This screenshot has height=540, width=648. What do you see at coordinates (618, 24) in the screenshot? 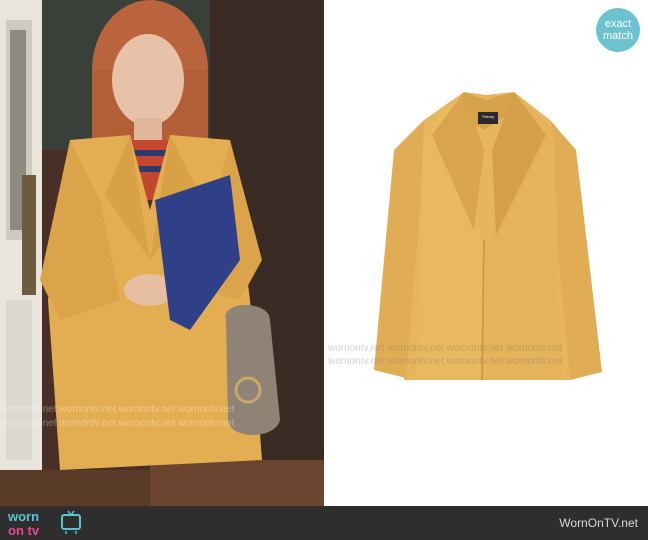
I see `badge-line1: exact` at bounding box center [618, 24].